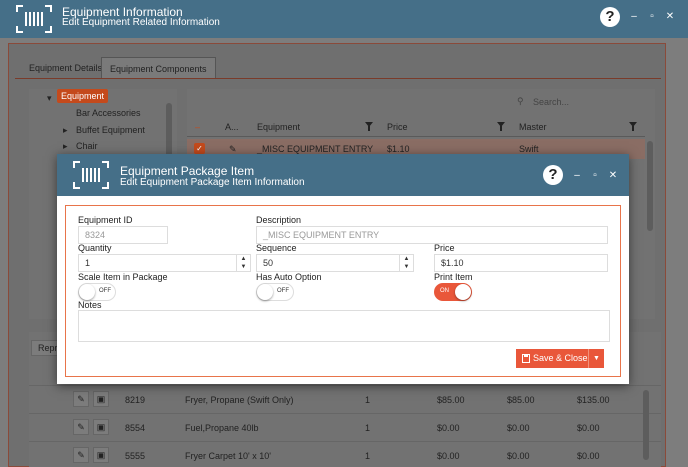 This screenshot has height=467, width=688. Describe the element at coordinates (289, 277) in the screenshot. I see `auto-option-label: Has Auto Option` at that location.